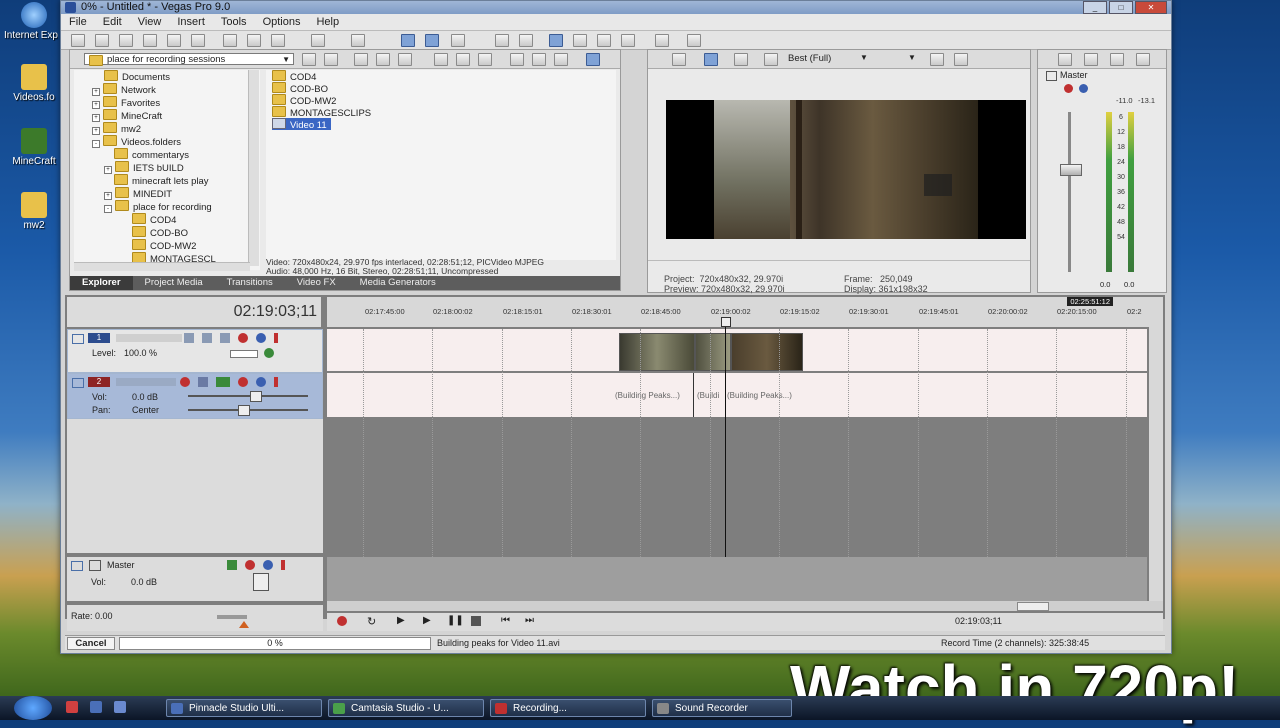 The width and height of the screenshot is (1280, 728). I want to click on cancel-button: Cancel, so click(91, 643).